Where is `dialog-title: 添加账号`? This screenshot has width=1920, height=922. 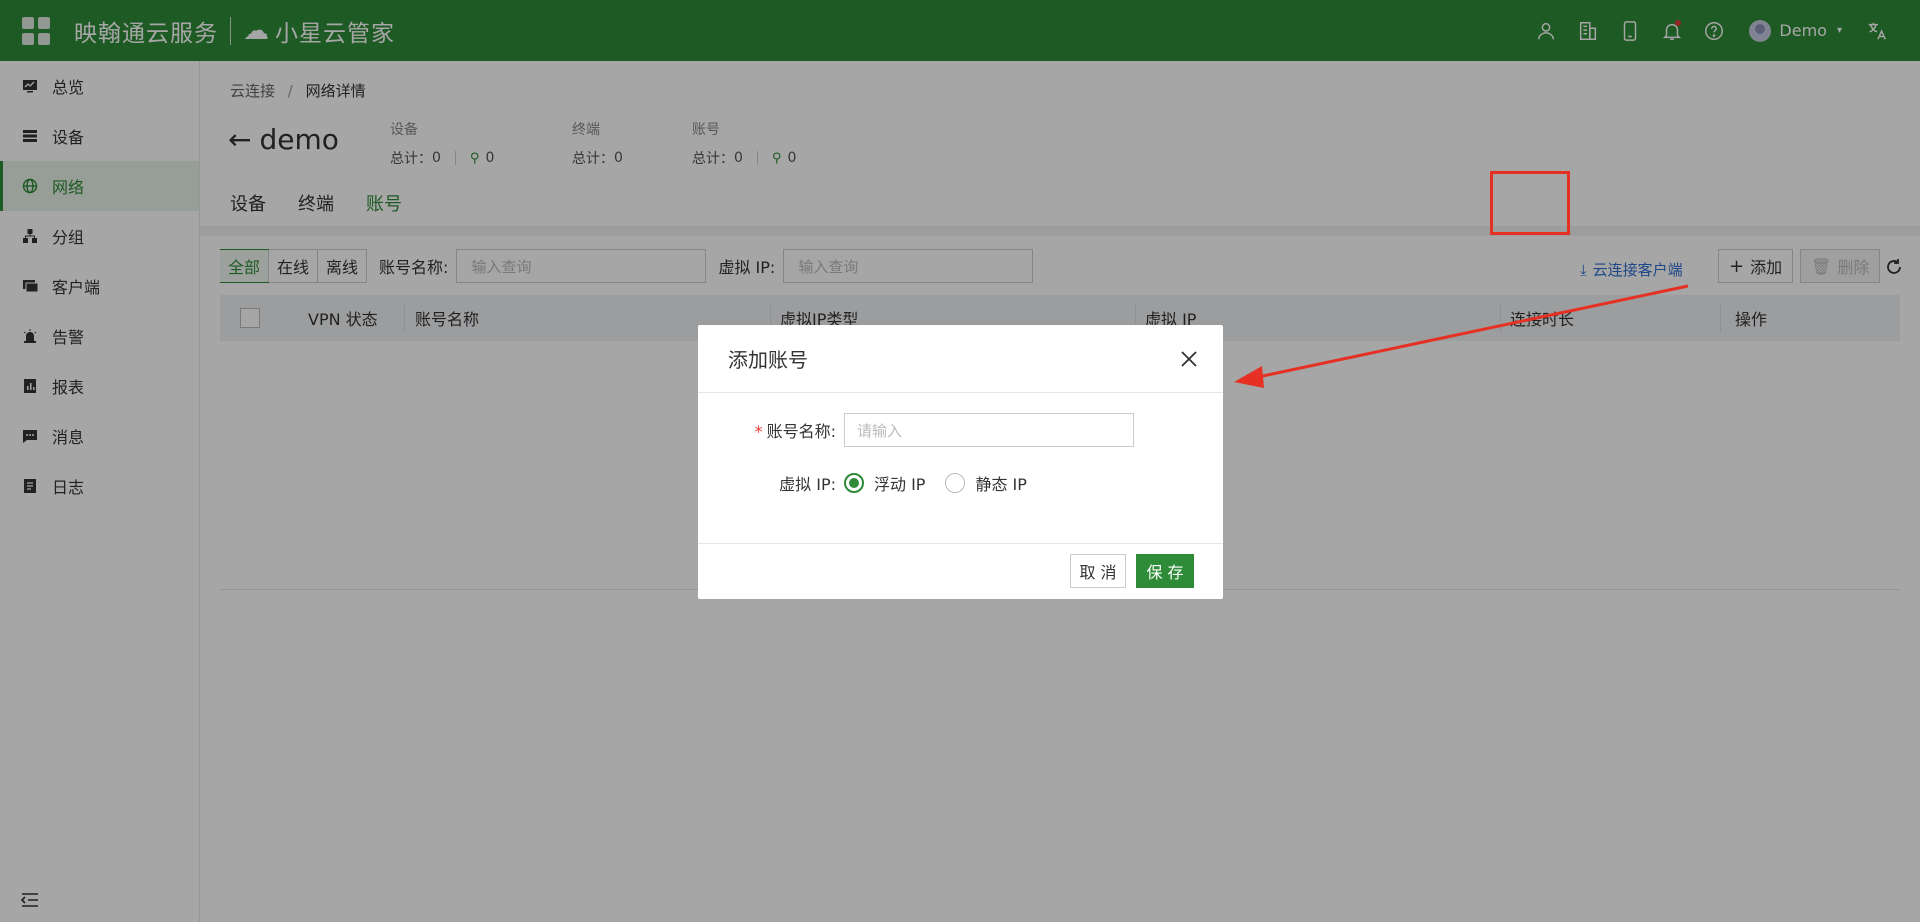 dialog-title: 添加账号 is located at coordinates (768, 360).